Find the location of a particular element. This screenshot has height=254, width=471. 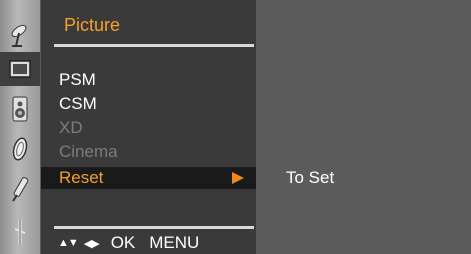

input-plug-icon is located at coordinates (20, 232).